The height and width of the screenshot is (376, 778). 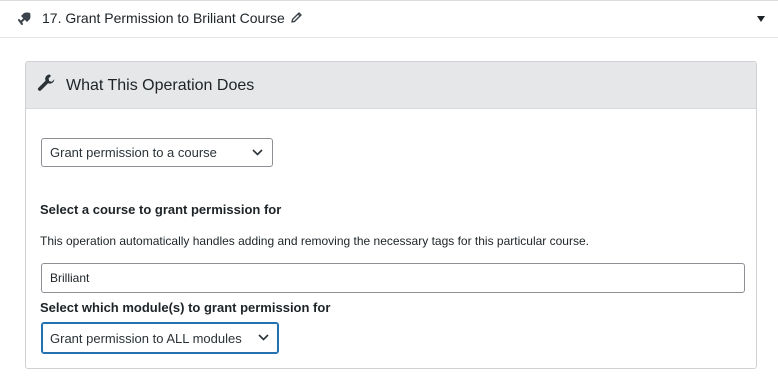 I want to click on operation-title-text: 17. Grant Permission to Briliant Course, so click(x=163, y=18).